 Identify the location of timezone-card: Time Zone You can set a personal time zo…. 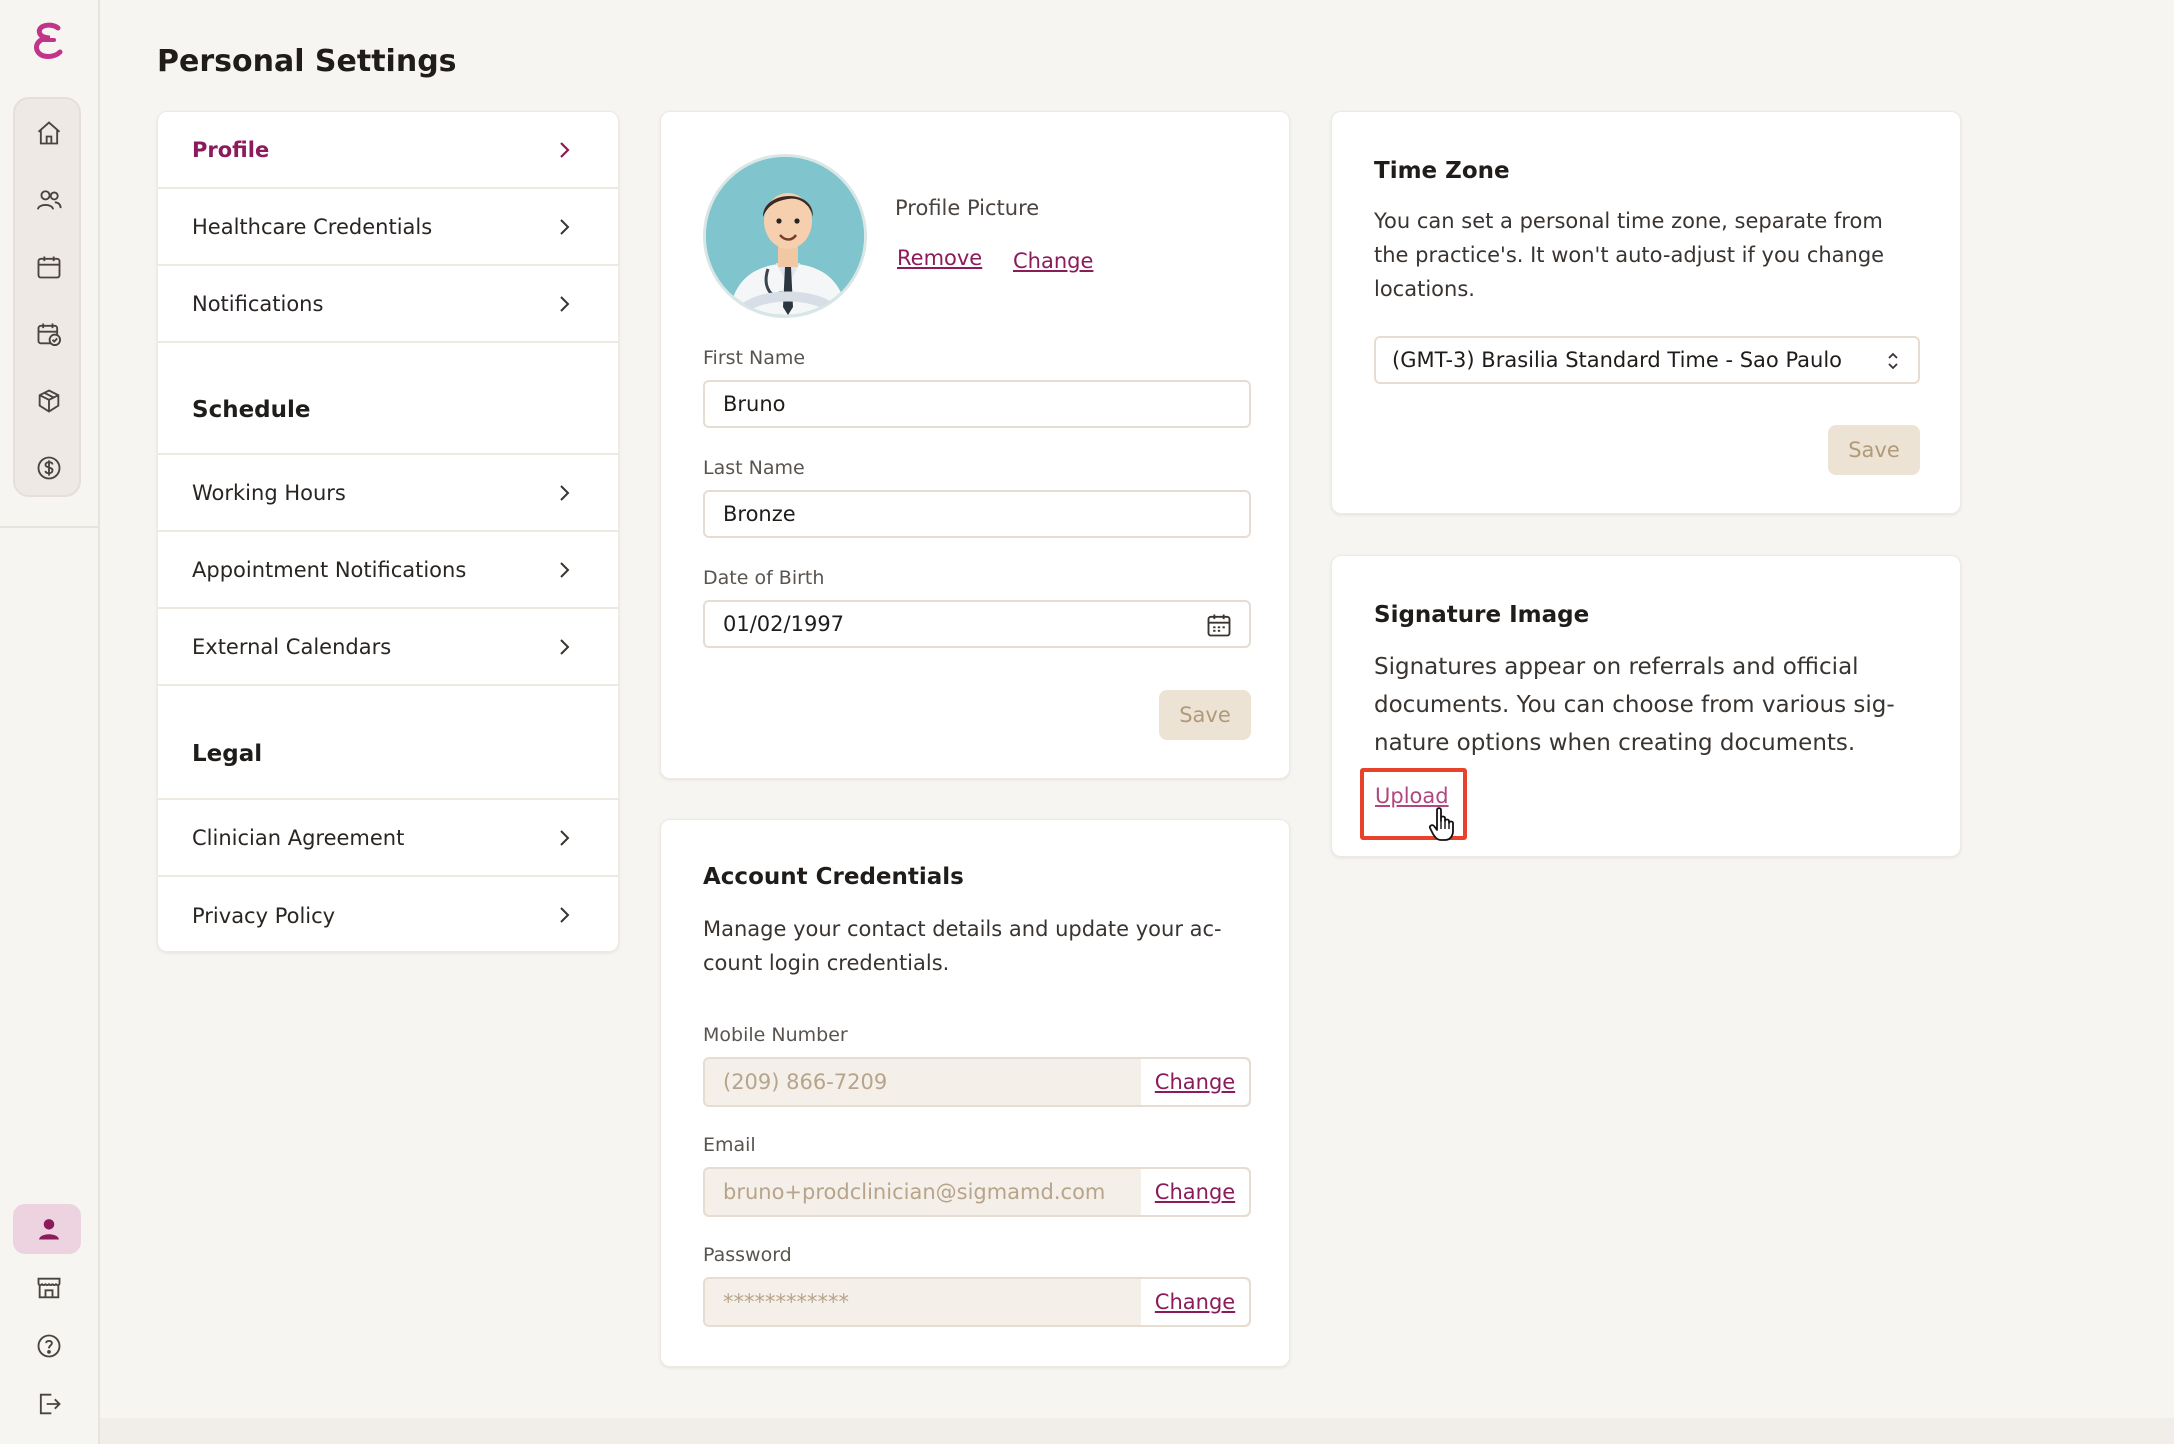
(1646, 312).